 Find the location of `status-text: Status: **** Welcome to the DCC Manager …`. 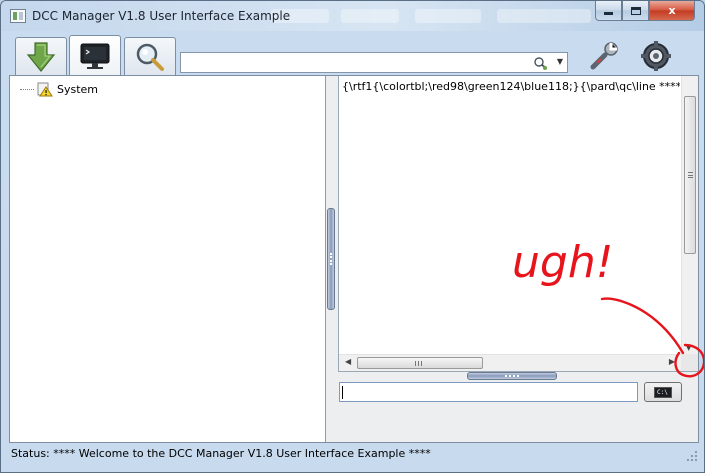

status-text: Status: **** Welcome to the DCC Manager … is located at coordinates (221, 453).